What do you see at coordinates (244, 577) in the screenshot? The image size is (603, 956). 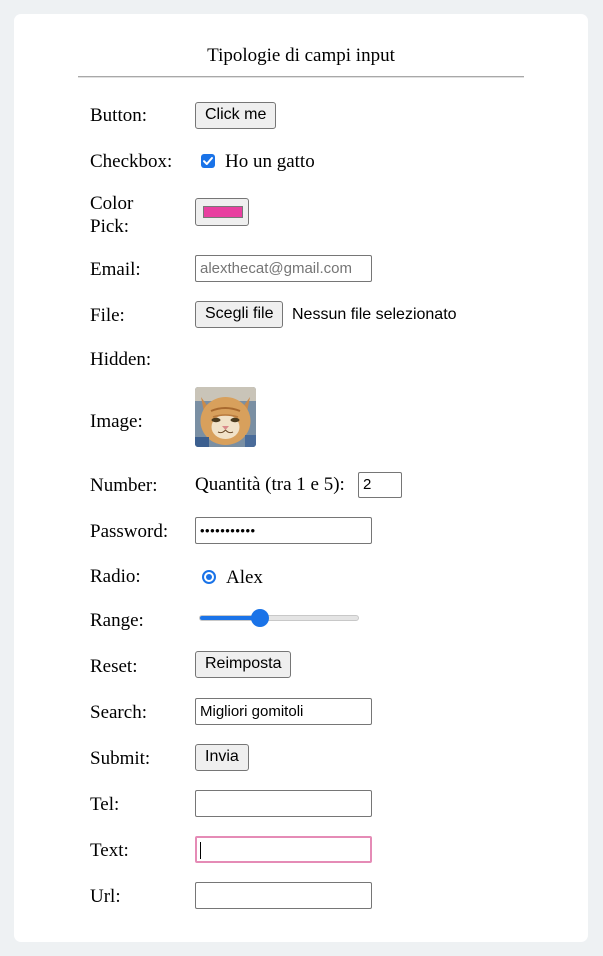 I see `radio-text: Alex` at bounding box center [244, 577].